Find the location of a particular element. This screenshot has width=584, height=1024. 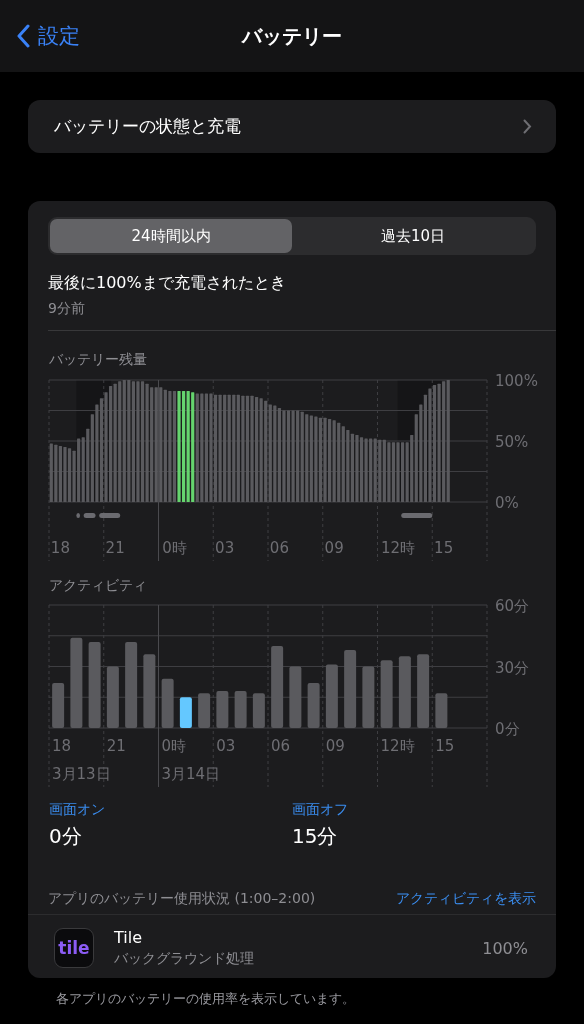

stat-value: 0分 is located at coordinates (66, 836).